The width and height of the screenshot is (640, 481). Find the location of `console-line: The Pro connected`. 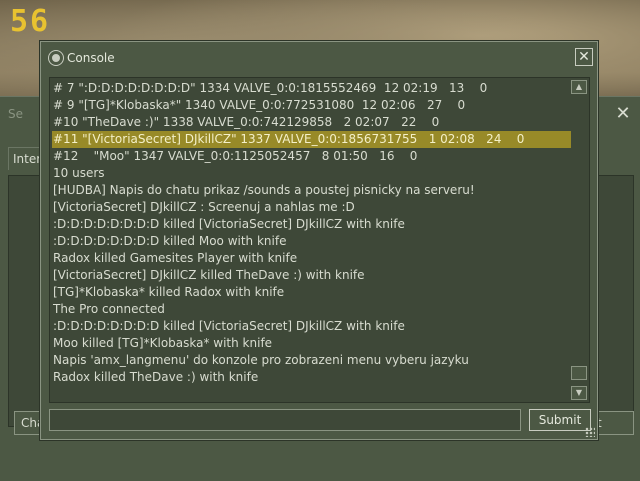

console-line: The Pro connected is located at coordinates (109, 309).